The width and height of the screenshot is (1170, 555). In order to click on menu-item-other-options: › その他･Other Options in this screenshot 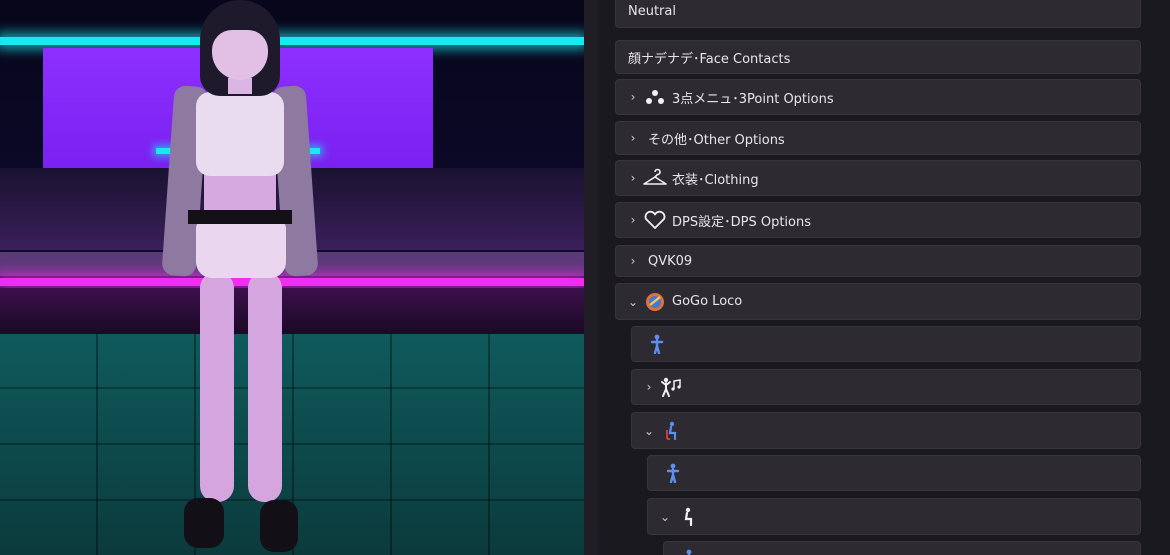, I will do `click(878, 138)`.